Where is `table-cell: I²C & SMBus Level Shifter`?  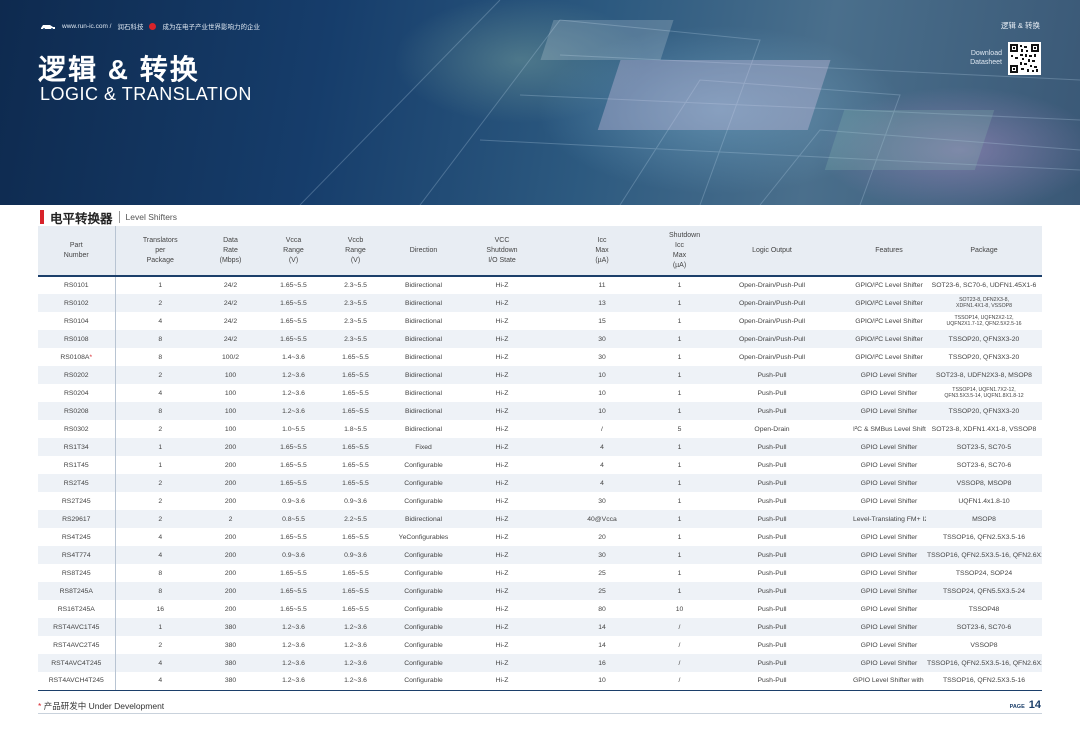 table-cell: I²C & SMBus Level Shifter is located at coordinates (889, 429).